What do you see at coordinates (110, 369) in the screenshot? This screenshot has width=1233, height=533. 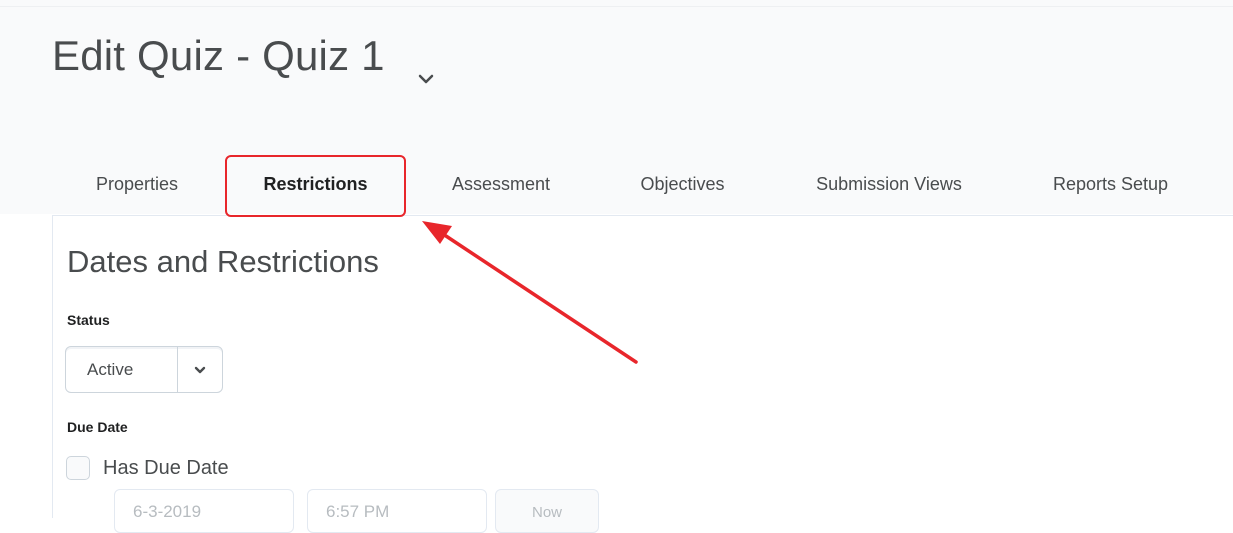 I see `status-select-value: Active` at bounding box center [110, 369].